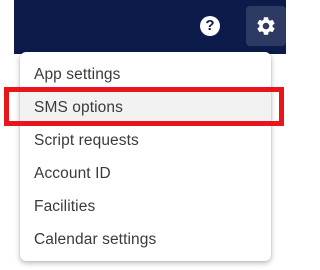 The image size is (320, 270). I want to click on menu-item-sms-options: SMS options, so click(145, 107).